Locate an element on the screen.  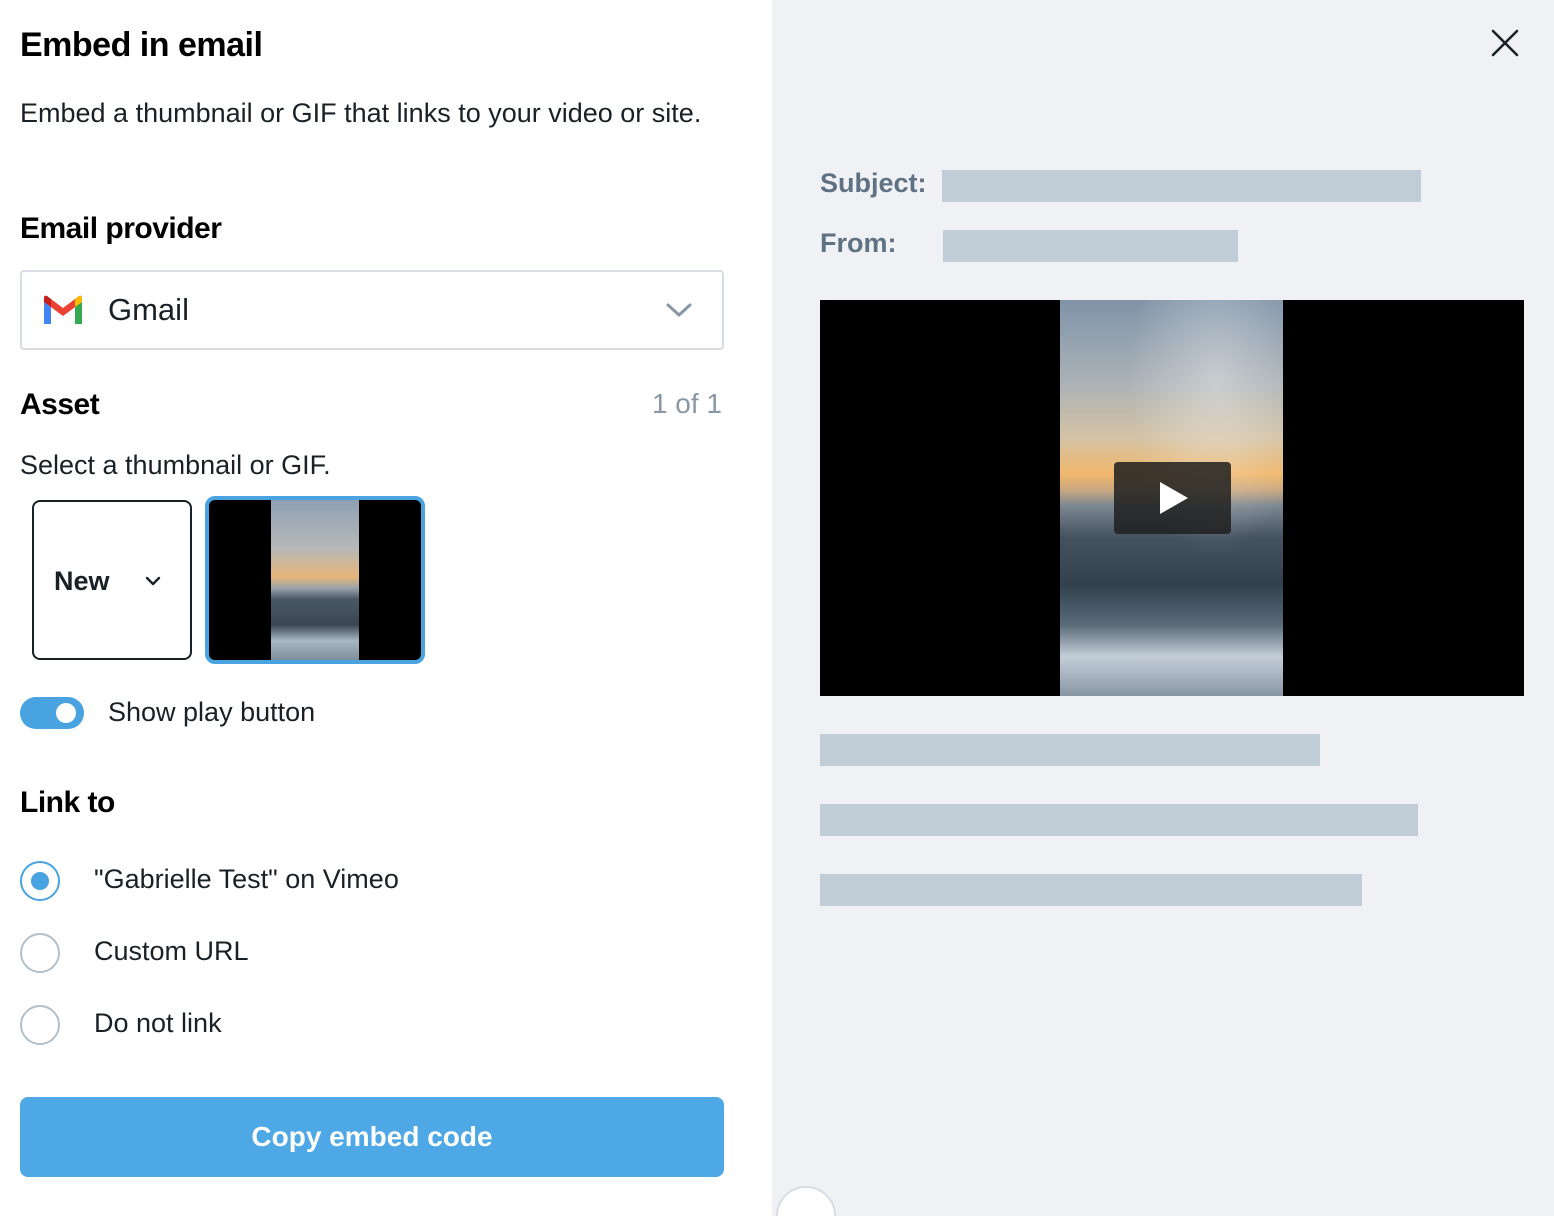
thumbnail-option-selected is located at coordinates (315, 580).